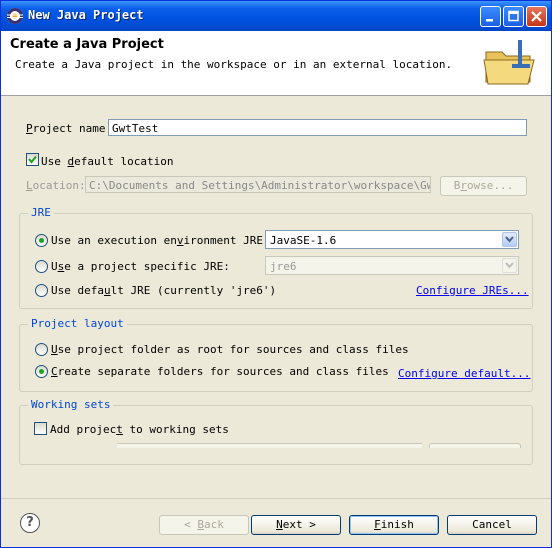 The height and width of the screenshot is (548, 552). Describe the element at coordinates (41, 371) in the screenshot. I see `separate-folders-radio` at that location.